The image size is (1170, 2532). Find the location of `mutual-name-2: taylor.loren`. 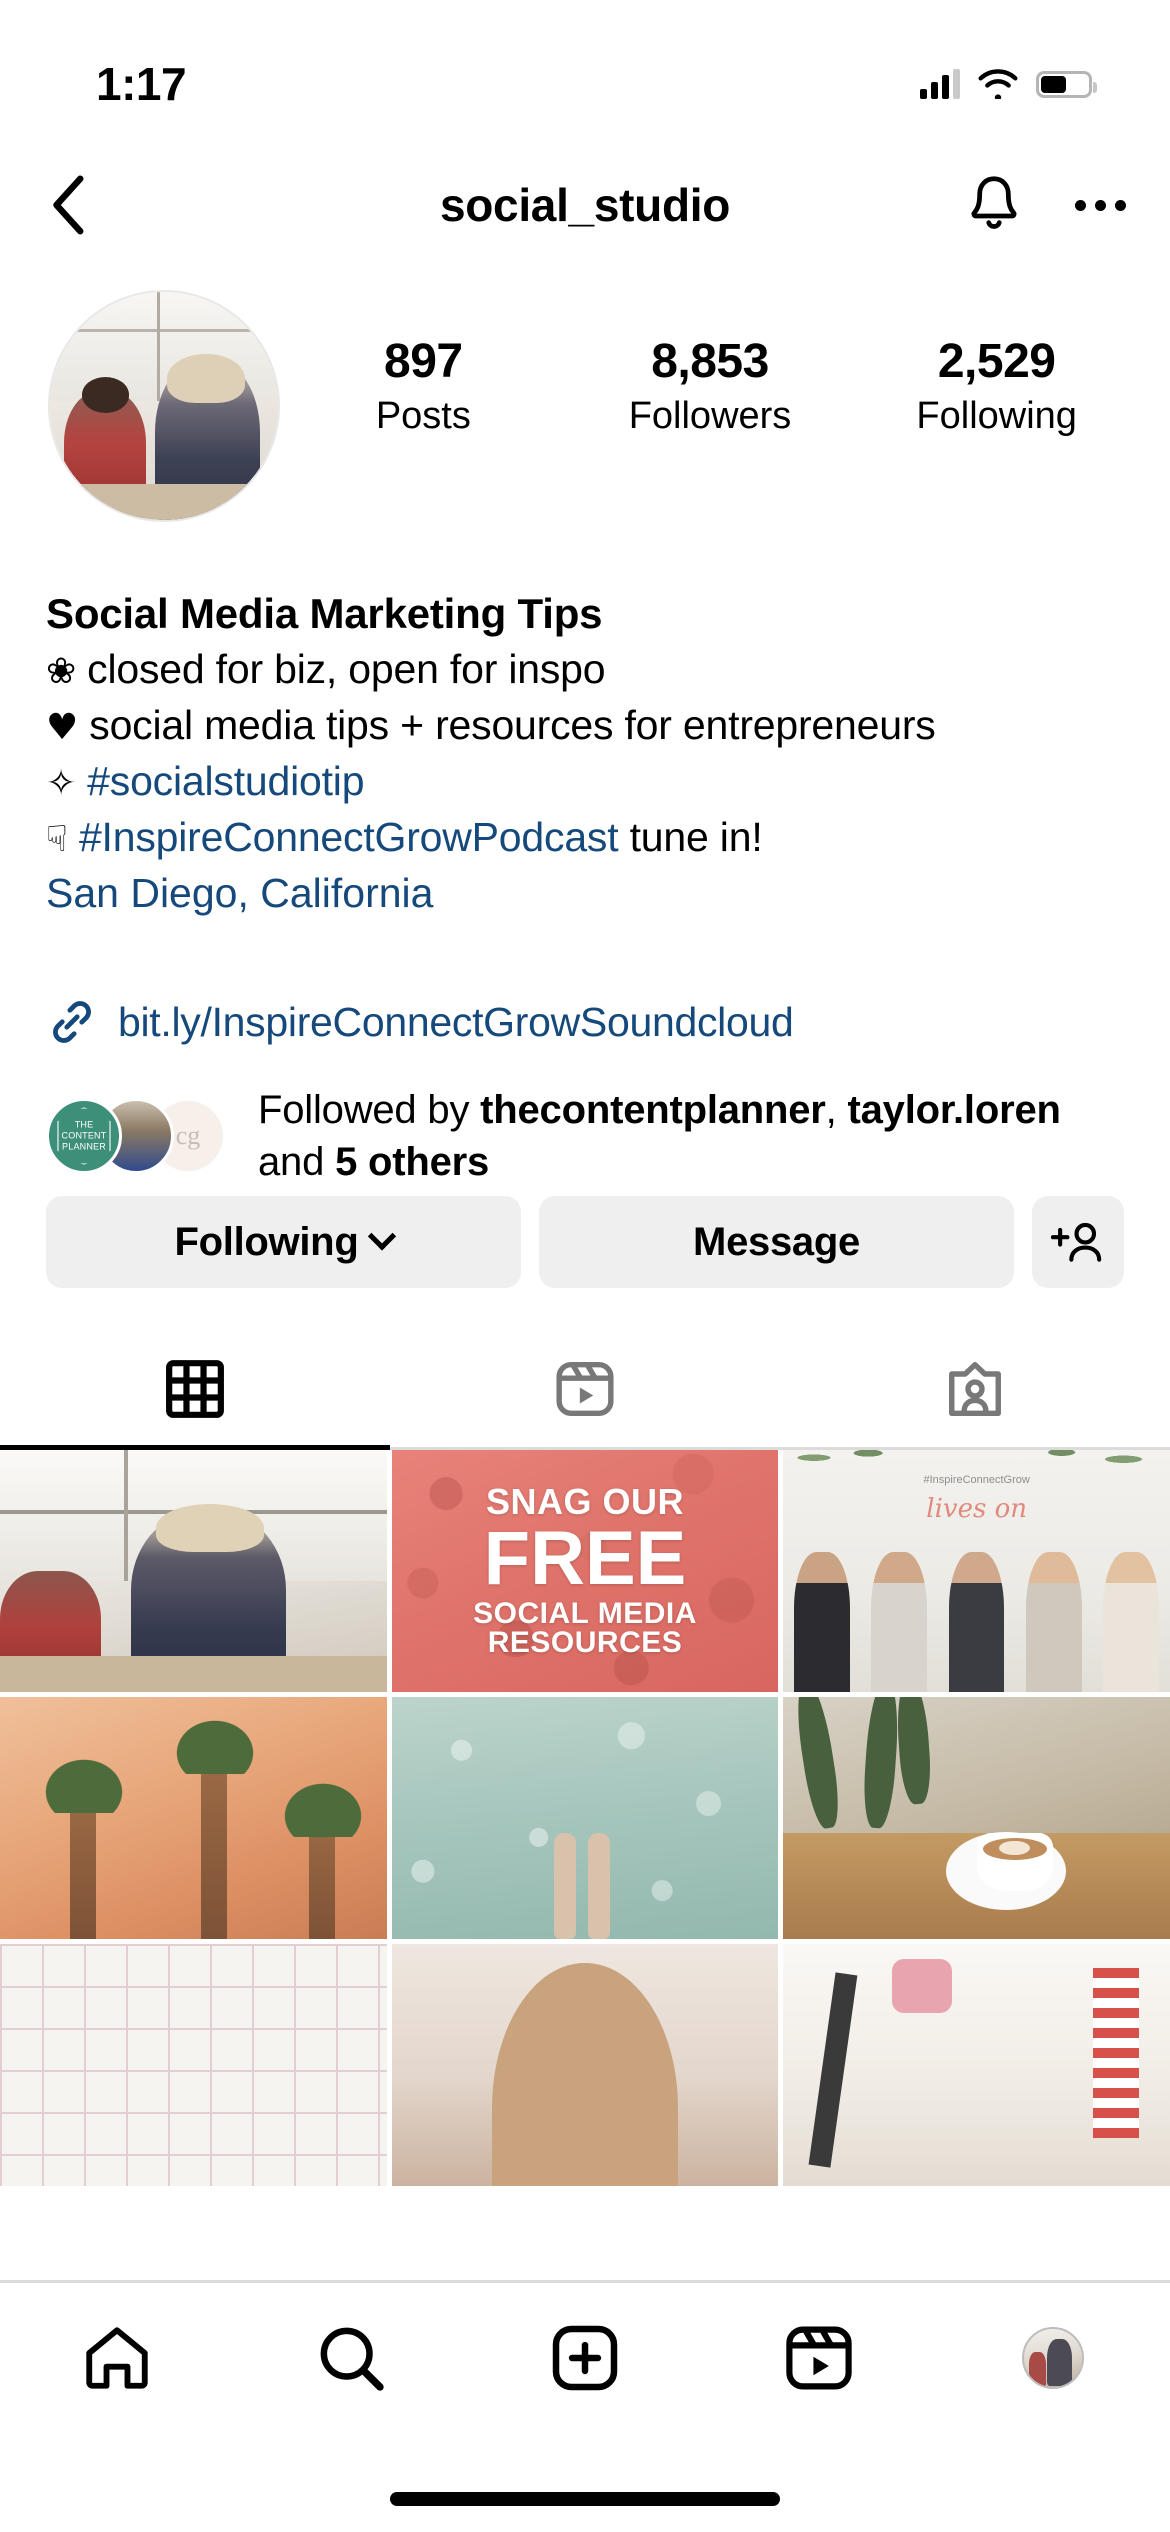

mutual-name-2: taylor.loren is located at coordinates (954, 1110).